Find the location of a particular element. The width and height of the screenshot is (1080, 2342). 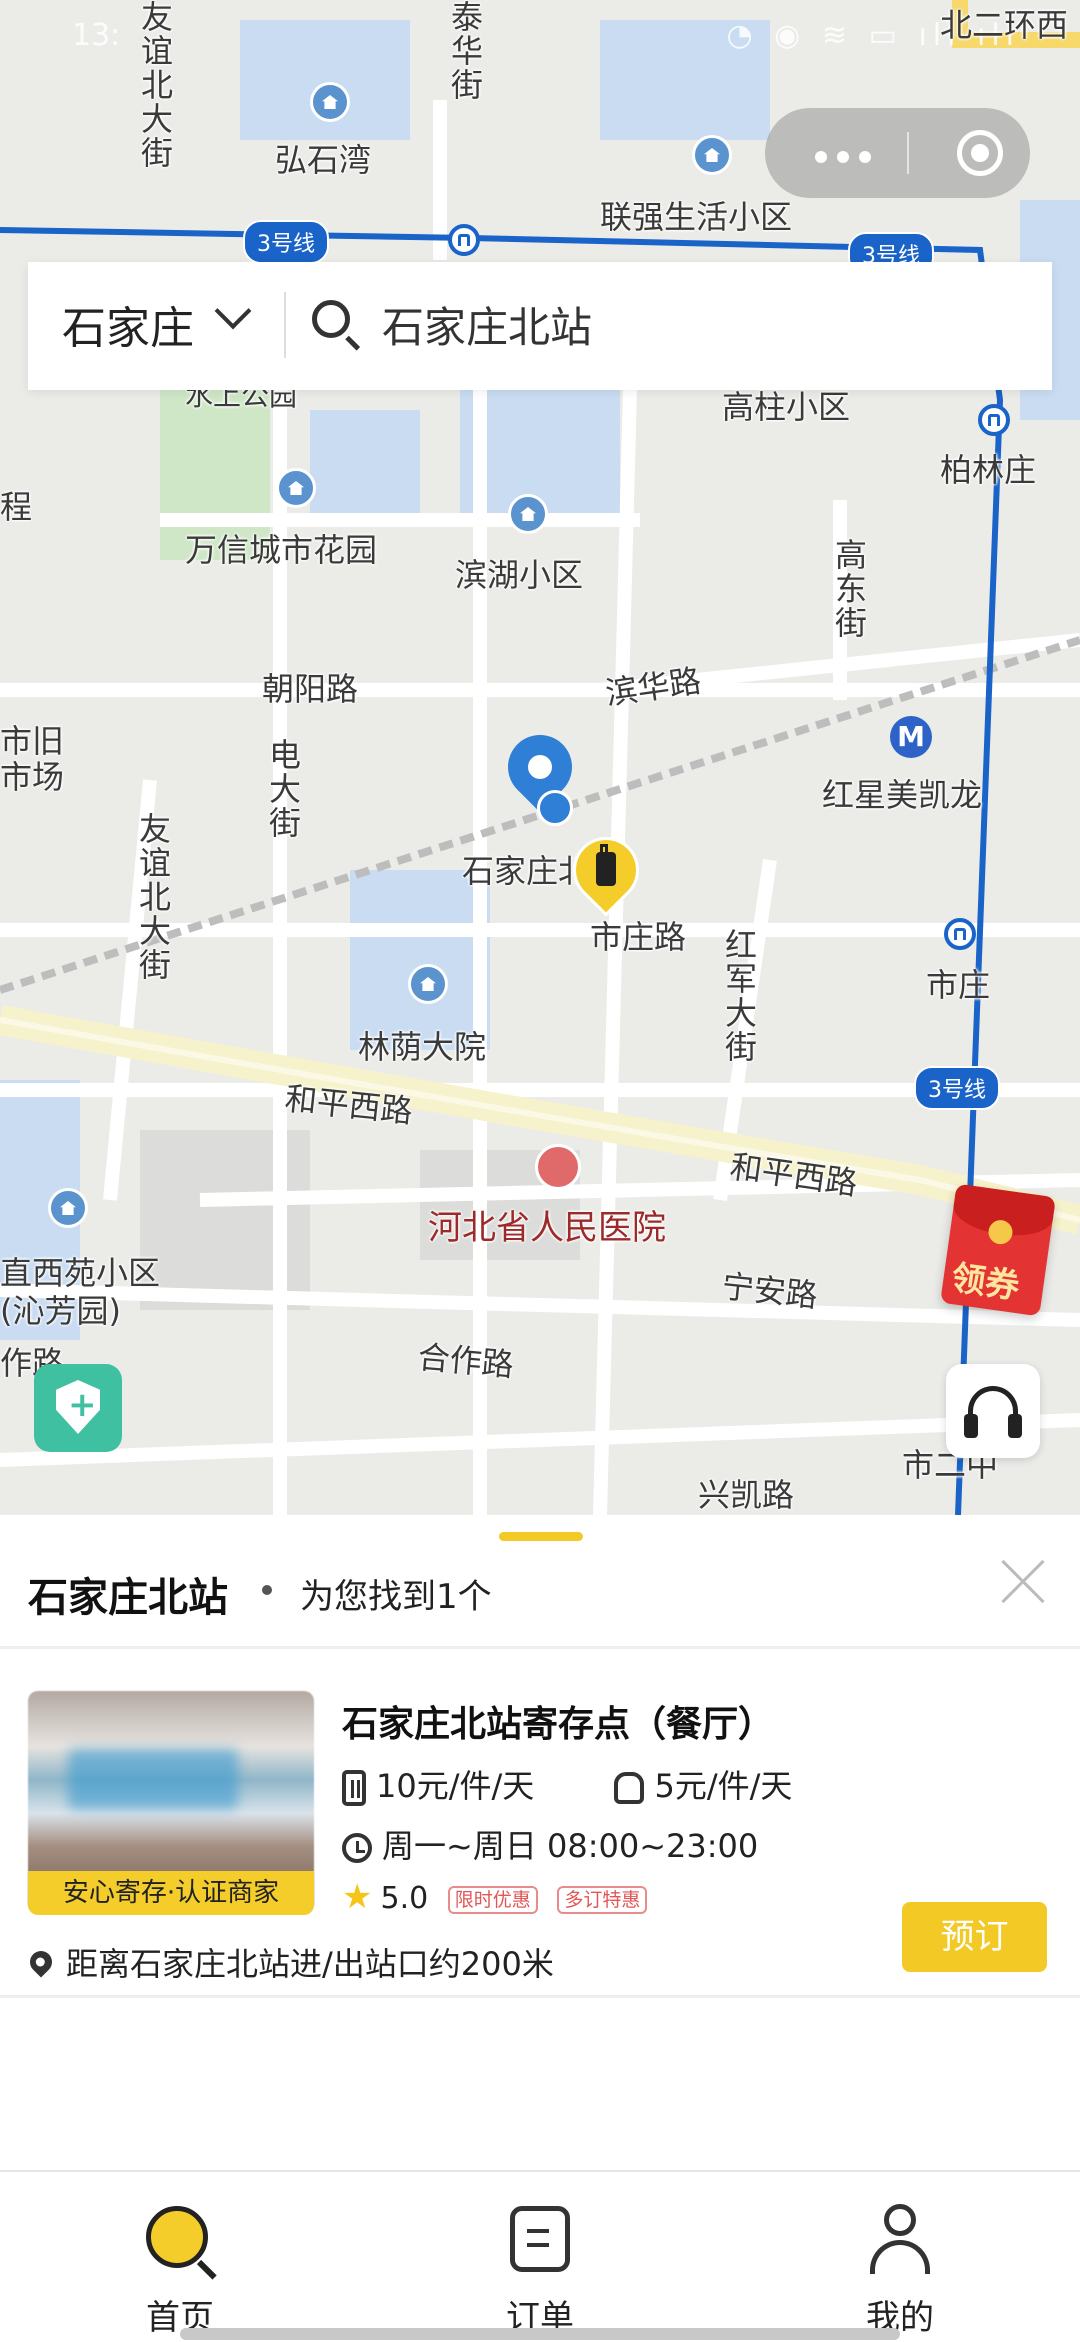

promo-tag: 多订特惠 is located at coordinates (602, 1899).